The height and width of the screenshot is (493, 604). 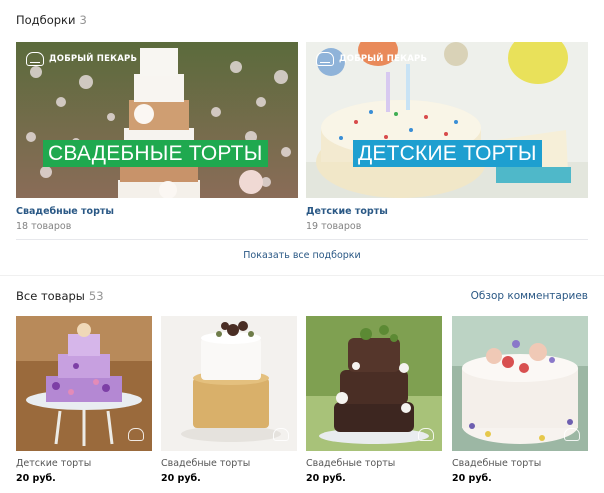 What do you see at coordinates (157, 120) in the screenshot?
I see `collection-photo-wedding: ДОБРЫЙ ПЕКАРЬ СВАДЕБНЫЕ ТОРТЫ` at bounding box center [157, 120].